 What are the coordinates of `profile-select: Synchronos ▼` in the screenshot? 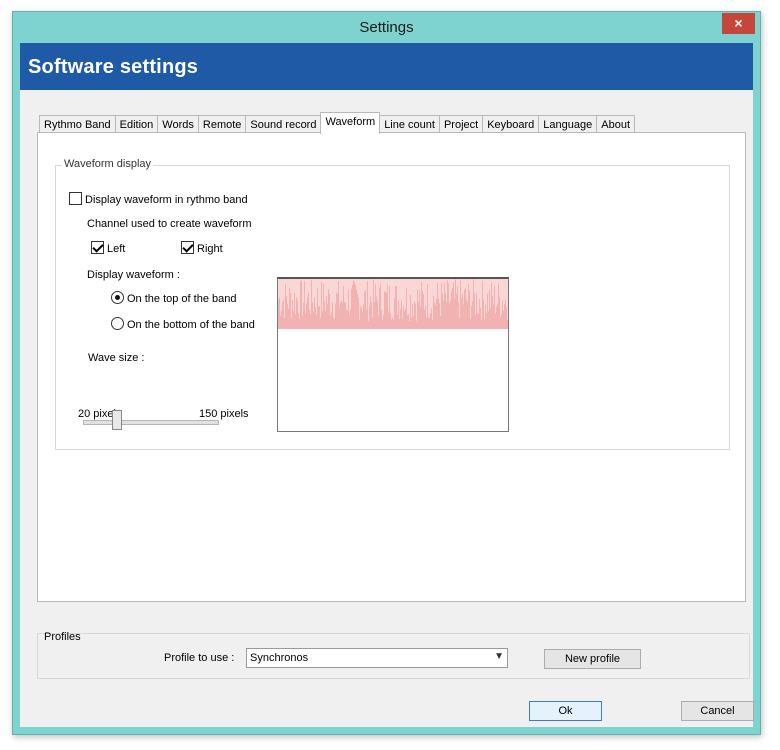 It's located at (377, 658).